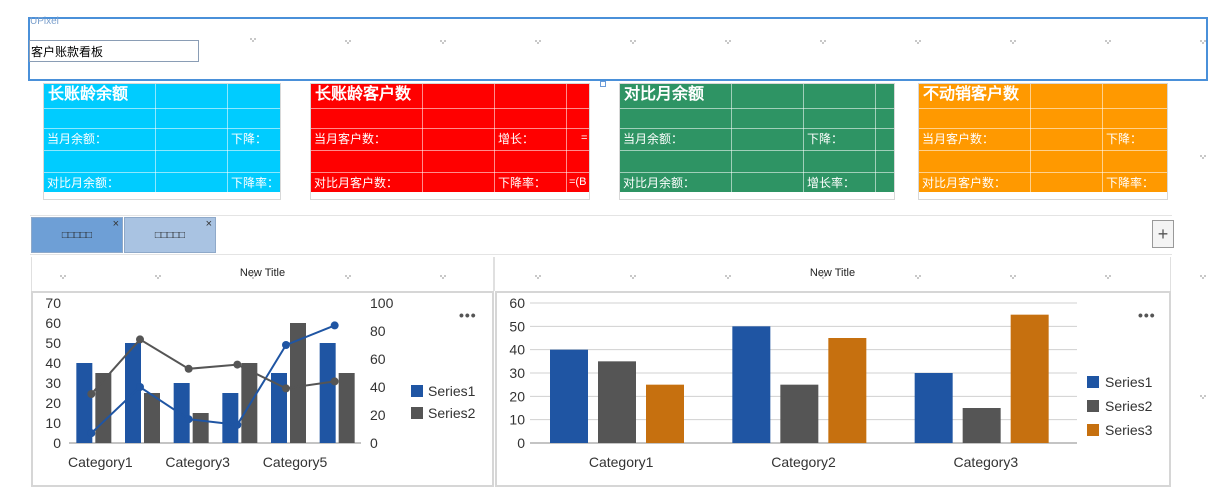 The width and height of the screenshot is (1212, 492). I want to click on card-compare-month-balance: 对比月余额 当月余额： 下降： 对比月余额： 增长率：, so click(757, 141).